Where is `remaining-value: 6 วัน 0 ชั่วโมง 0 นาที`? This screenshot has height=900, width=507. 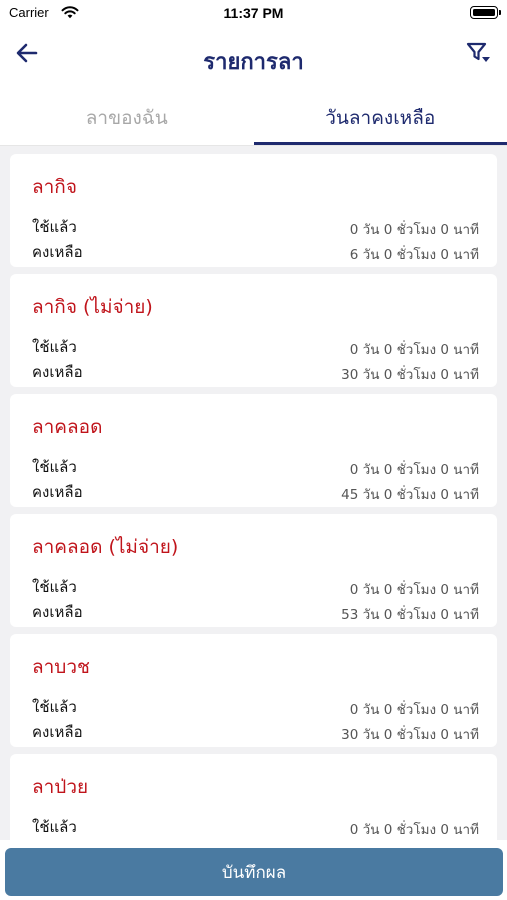 remaining-value: 6 วัน 0 ชั่วโมง 0 นาที is located at coordinates (414, 255).